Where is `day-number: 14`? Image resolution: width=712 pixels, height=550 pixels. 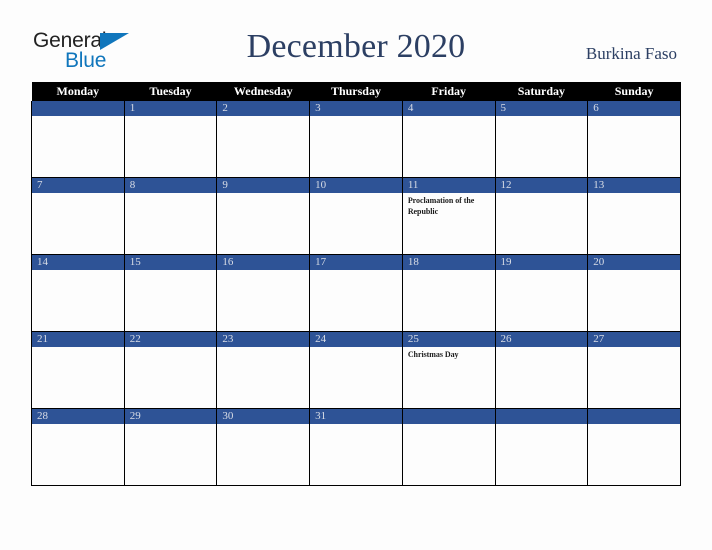
day-number: 14 is located at coordinates (78, 262).